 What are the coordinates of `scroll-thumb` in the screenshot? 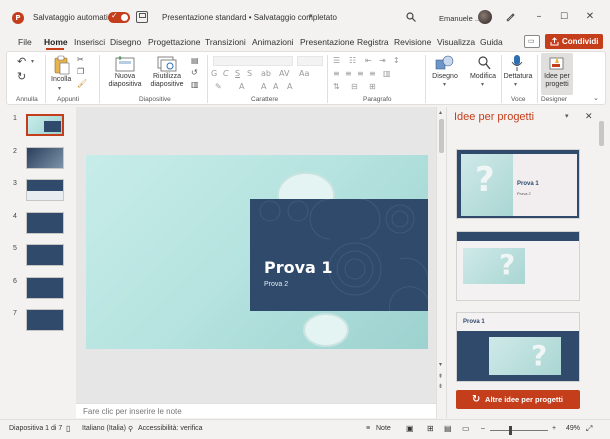 It's located at (441, 136).